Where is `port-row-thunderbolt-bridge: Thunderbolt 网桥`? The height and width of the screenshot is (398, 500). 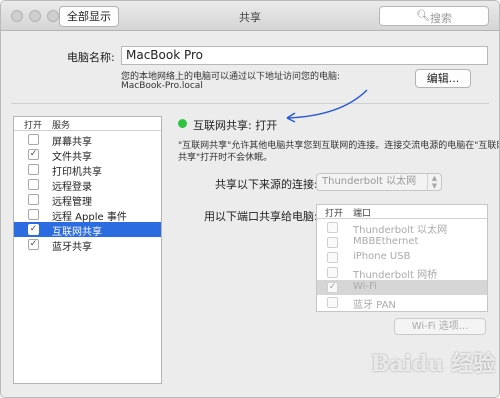 port-row-thunderbolt-bridge: Thunderbolt 网桥 is located at coordinates (402, 273).